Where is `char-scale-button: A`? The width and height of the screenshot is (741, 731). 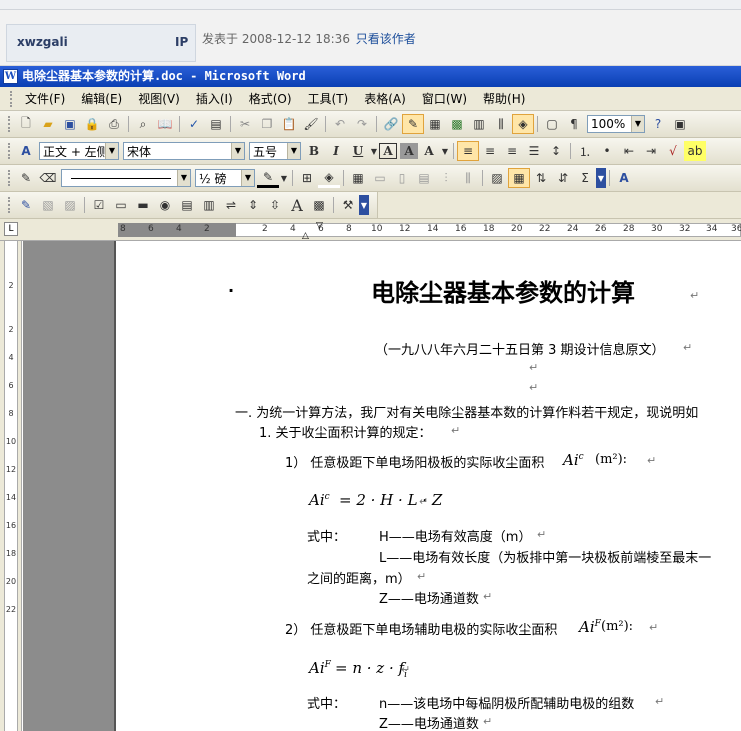
char-scale-button: A is located at coordinates (429, 151).